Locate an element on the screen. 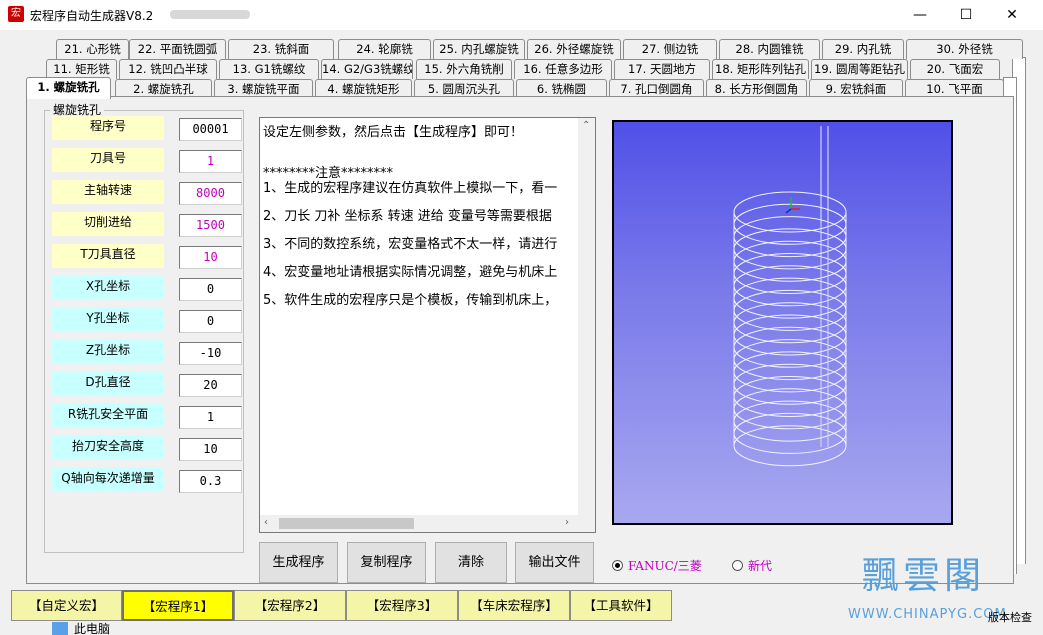  param-input-6: 0 is located at coordinates (210, 289).